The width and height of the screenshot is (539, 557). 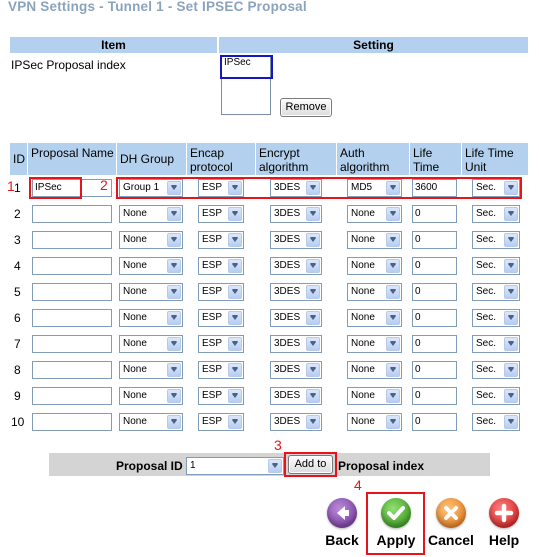 I want to click on back-button: Back, so click(x=342, y=523).